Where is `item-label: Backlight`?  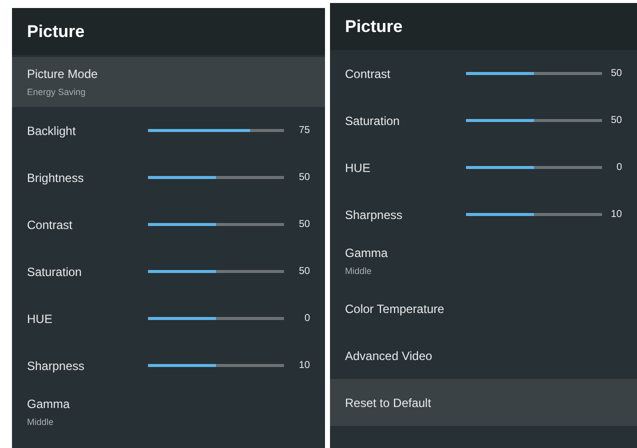 item-label: Backlight is located at coordinates (52, 131).